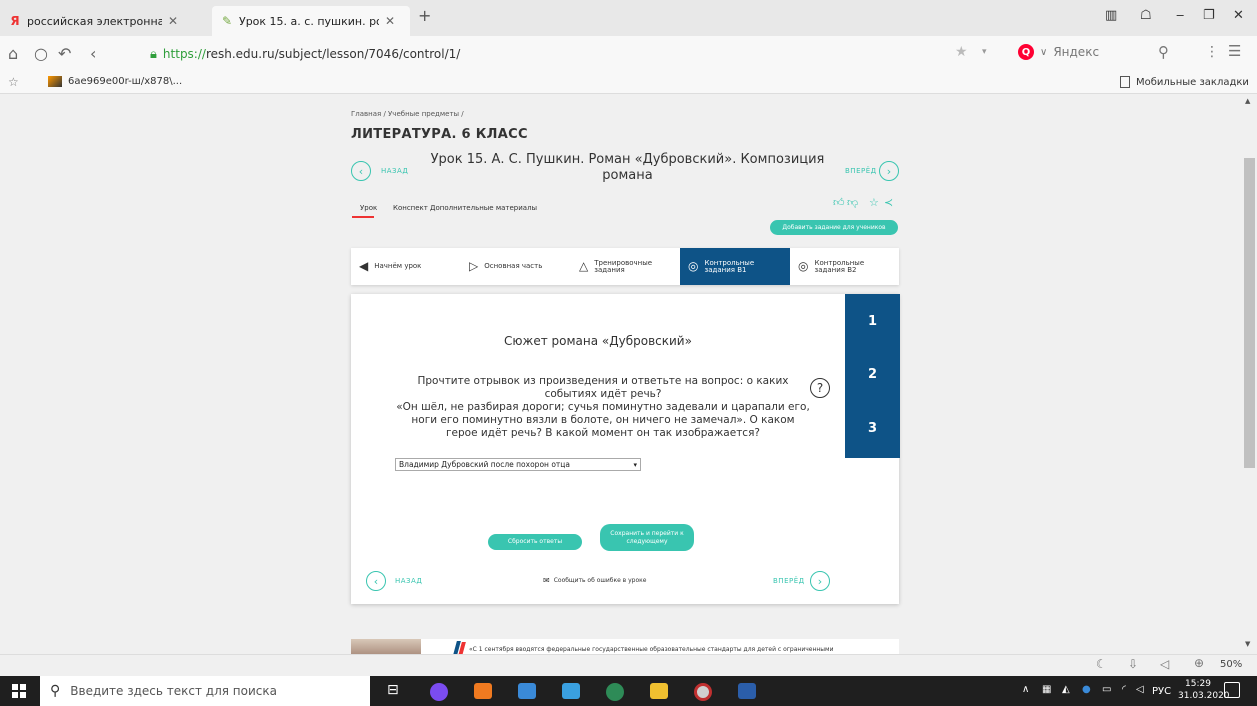 The width and height of the screenshot is (1257, 706). Describe the element at coordinates (535, 542) in the screenshot. I see `reset-answers-button: Сбросить ответы` at that location.